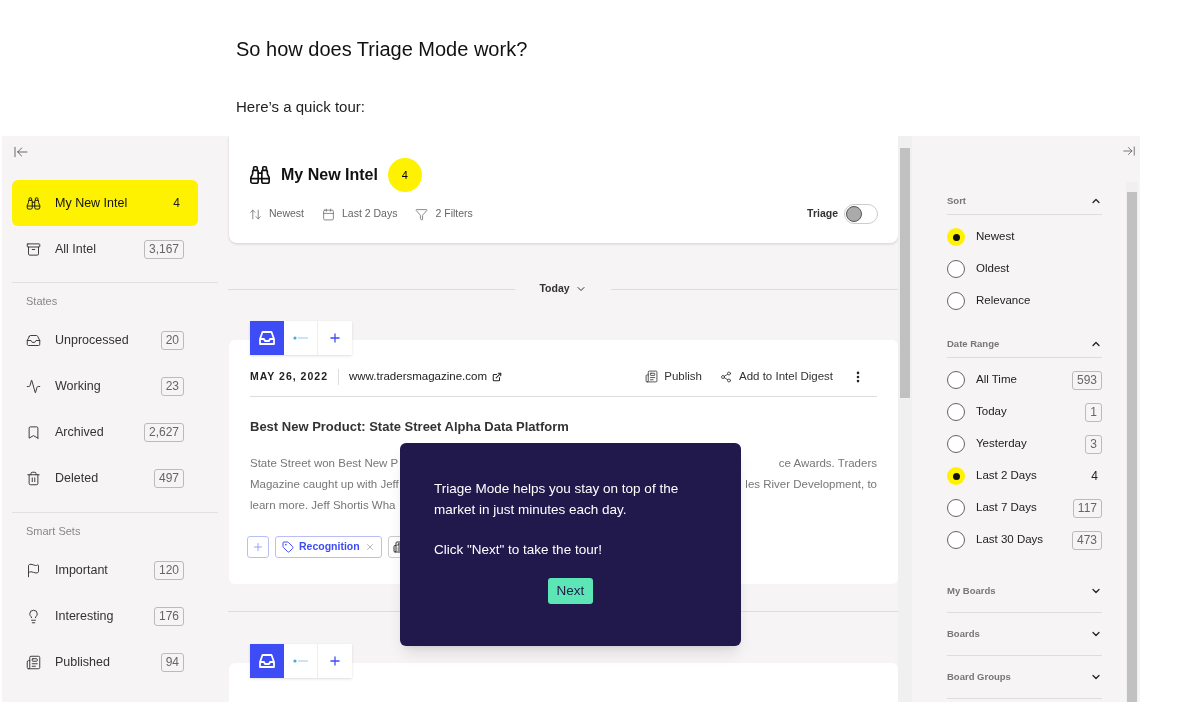  What do you see at coordinates (172, 662) in the screenshot?
I see `item-count: 94` at bounding box center [172, 662].